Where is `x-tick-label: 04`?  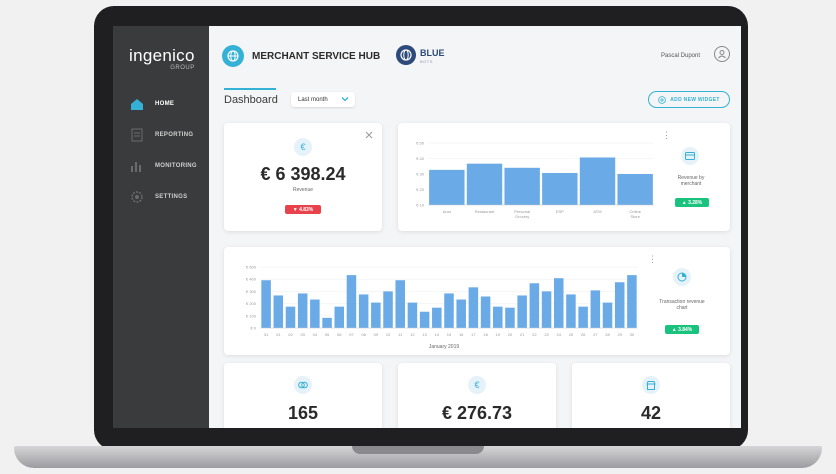
x-tick-label: 04 is located at coordinates (315, 334).